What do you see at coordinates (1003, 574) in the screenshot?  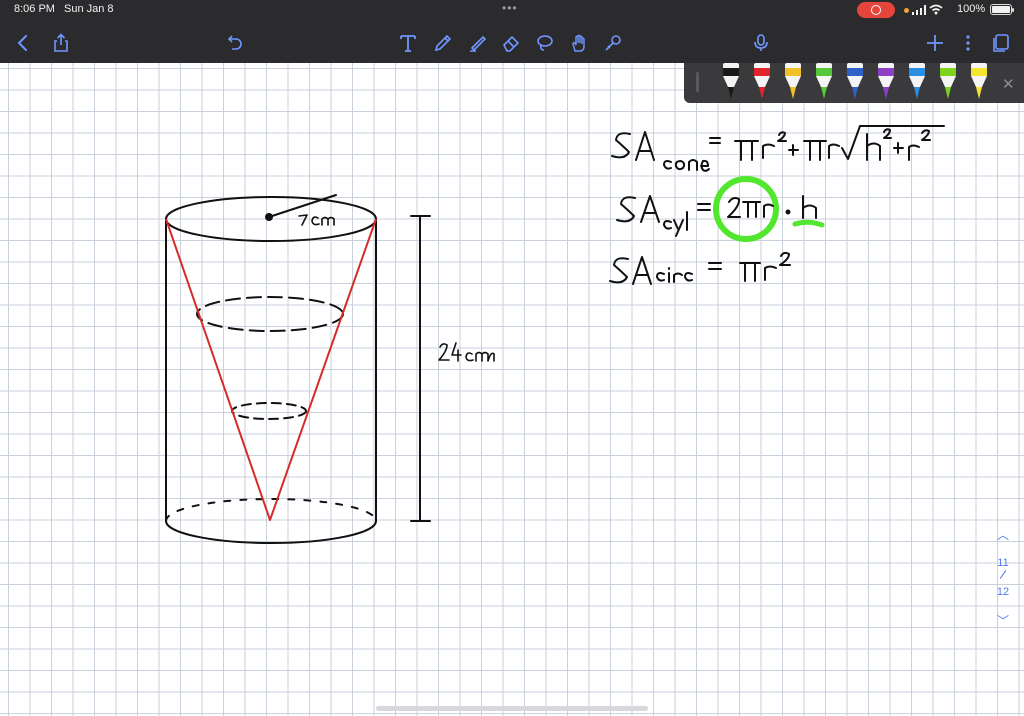 I see `page-separator` at bounding box center [1003, 574].